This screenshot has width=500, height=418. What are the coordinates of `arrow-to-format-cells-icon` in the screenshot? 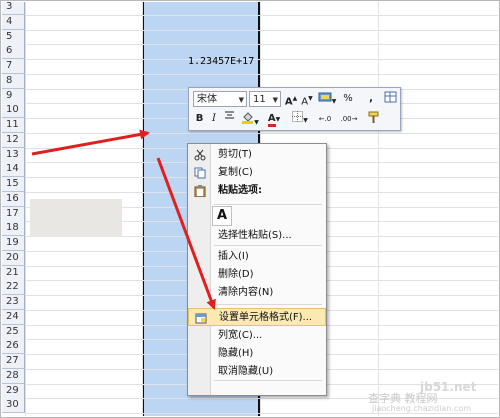 It's located at (186, 233).